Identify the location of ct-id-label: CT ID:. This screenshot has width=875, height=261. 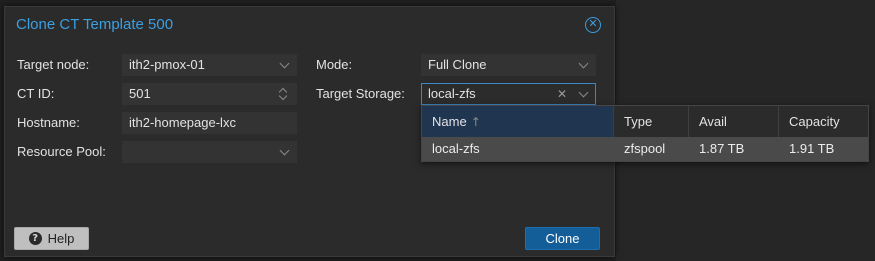
(36, 93).